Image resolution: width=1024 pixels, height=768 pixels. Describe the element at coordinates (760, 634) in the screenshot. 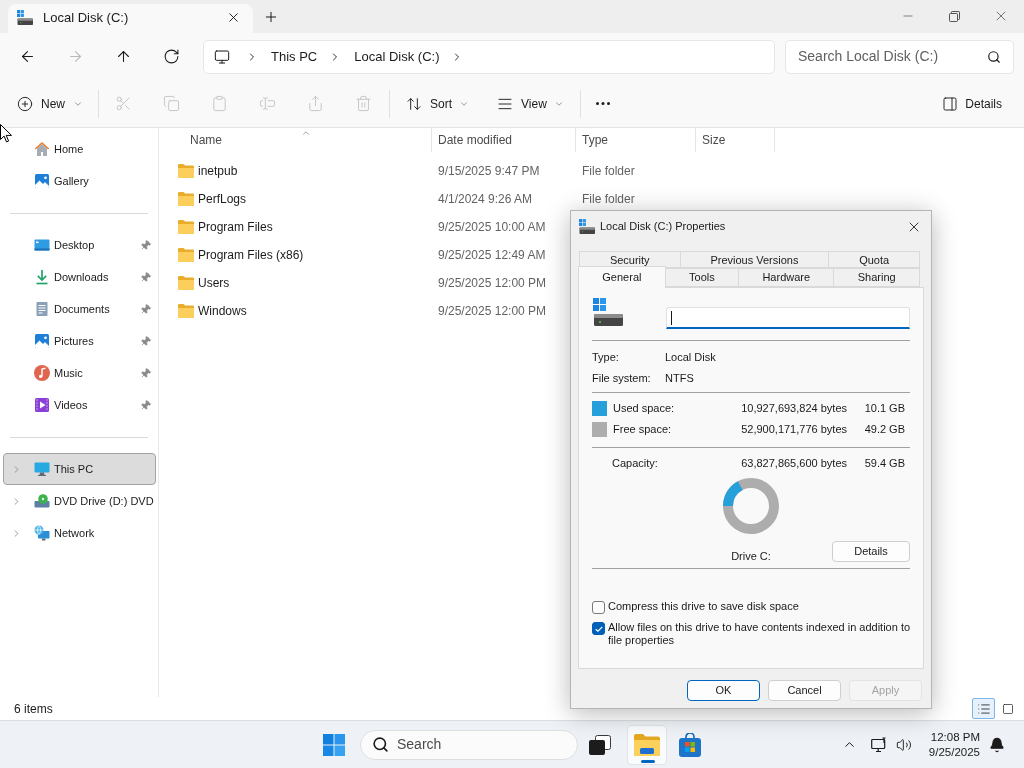

I see `checkbox-label: Allow files on this drive to have contents indexed in addition to file properties` at that location.